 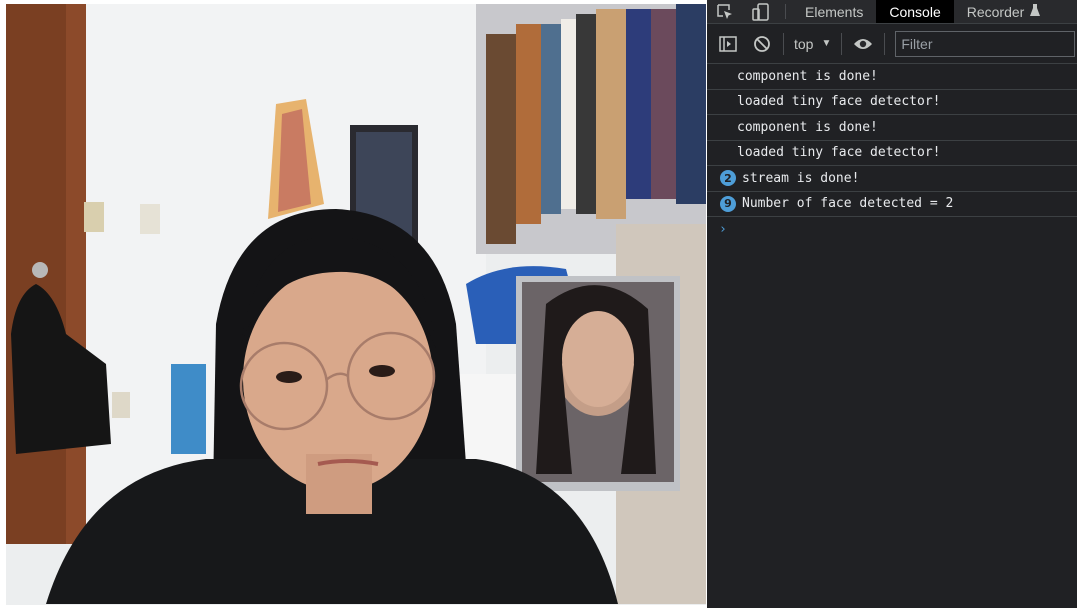 I want to click on repeat-count-badge: 2, so click(x=728, y=178).